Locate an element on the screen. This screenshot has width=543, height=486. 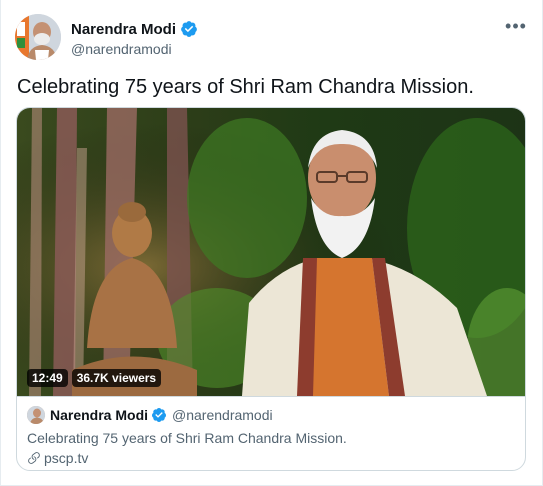
card-author-handle: @narendramodi is located at coordinates (222, 415).